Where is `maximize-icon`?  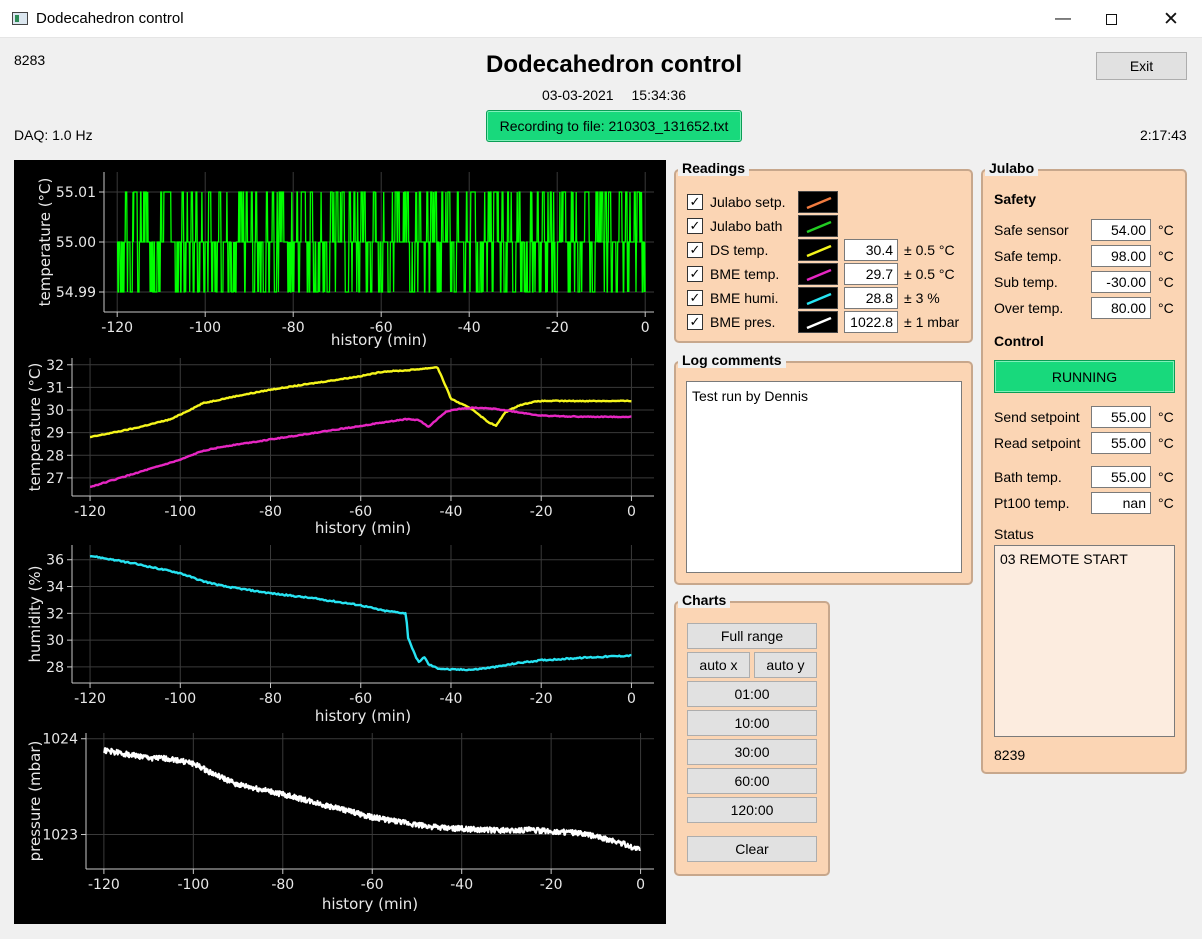
maximize-icon is located at coordinates (1111, 19).